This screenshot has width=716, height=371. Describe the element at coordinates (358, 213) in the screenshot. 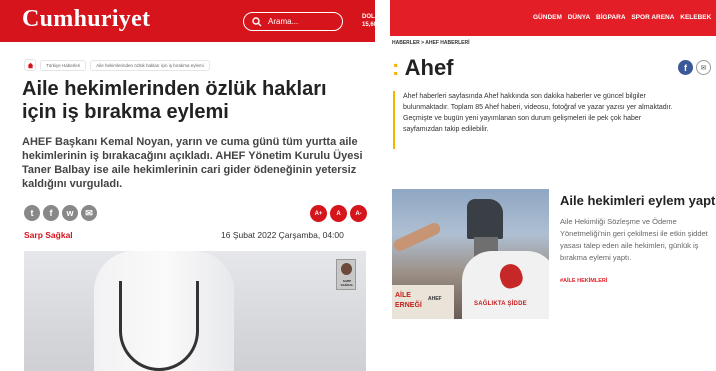

I see `font-decrease-button: A-` at that location.